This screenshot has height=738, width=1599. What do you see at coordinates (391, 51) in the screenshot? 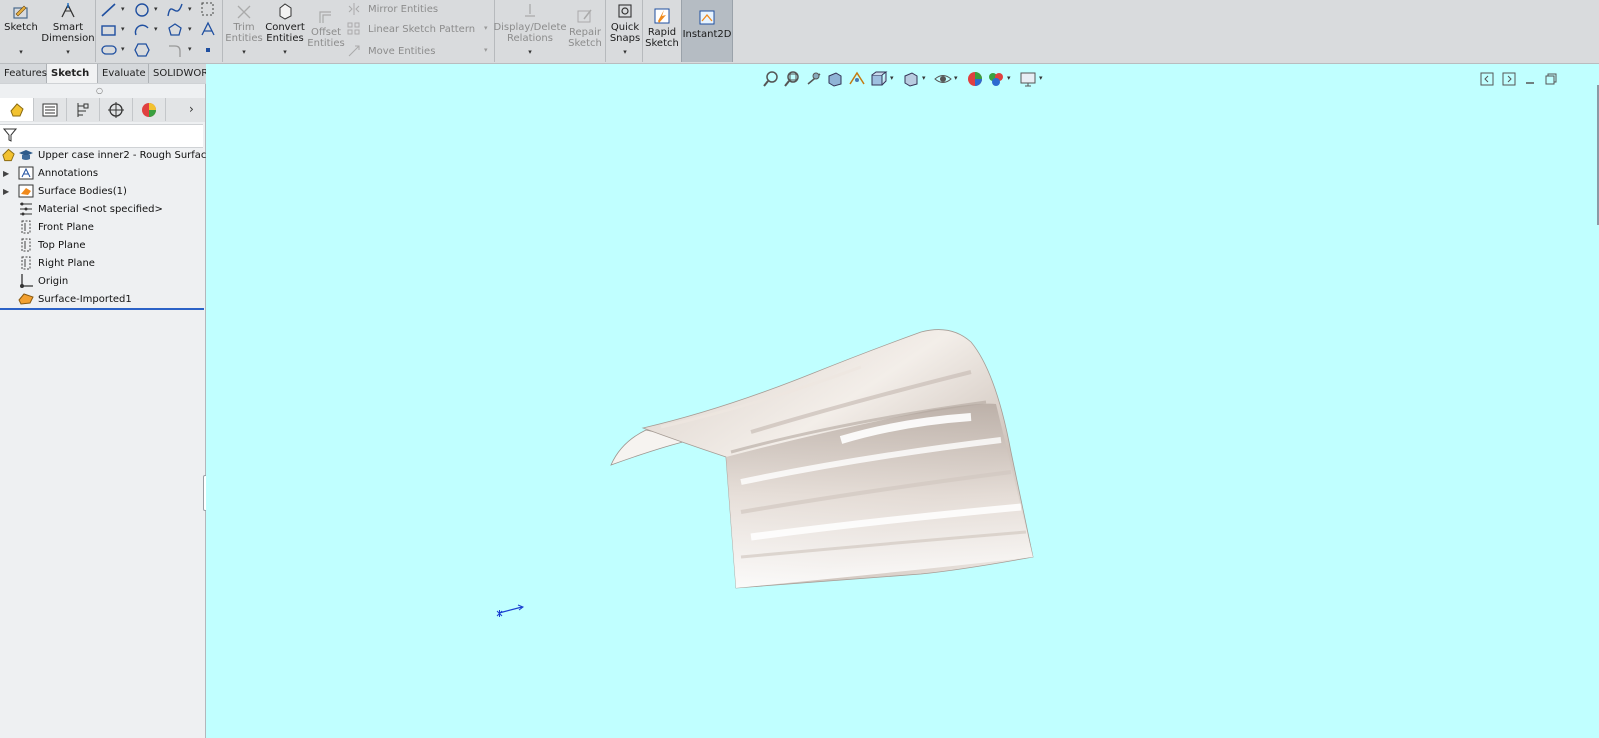
I see `move-entities-button: Move Entities` at bounding box center [391, 51].